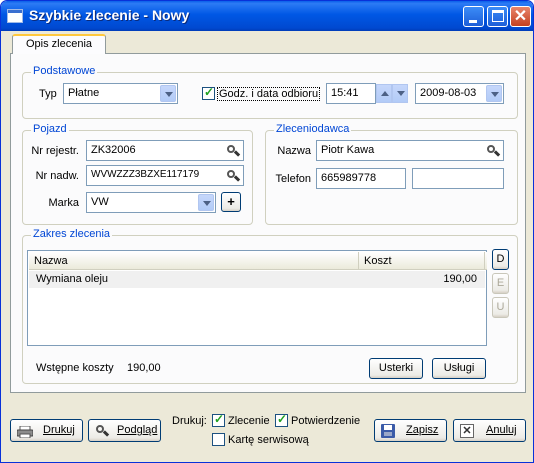 The height and width of the screenshot is (463, 534). I want to click on preview-button-label: Podgląd, so click(137, 430).